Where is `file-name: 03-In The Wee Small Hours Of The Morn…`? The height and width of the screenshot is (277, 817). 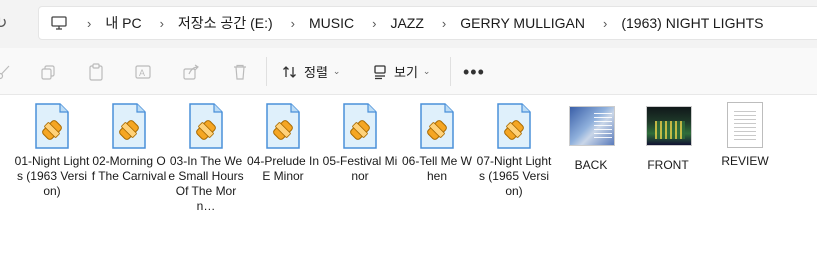 file-name: 03-In The Wee Small Hours Of The Morn… is located at coordinates (206, 184).